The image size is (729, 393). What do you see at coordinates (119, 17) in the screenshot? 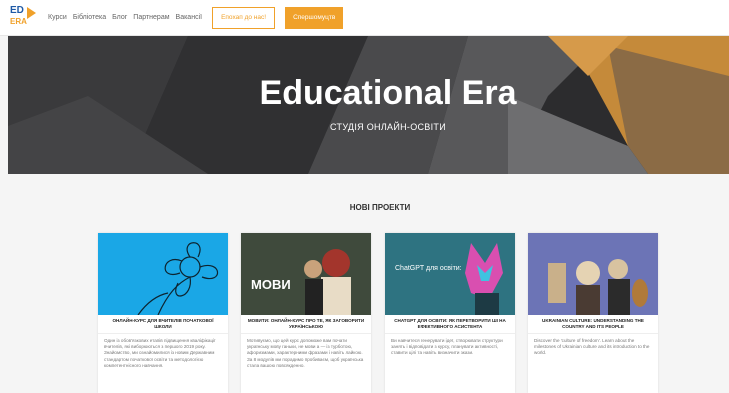
I see `nav-item-blog: Блог` at bounding box center [119, 17].